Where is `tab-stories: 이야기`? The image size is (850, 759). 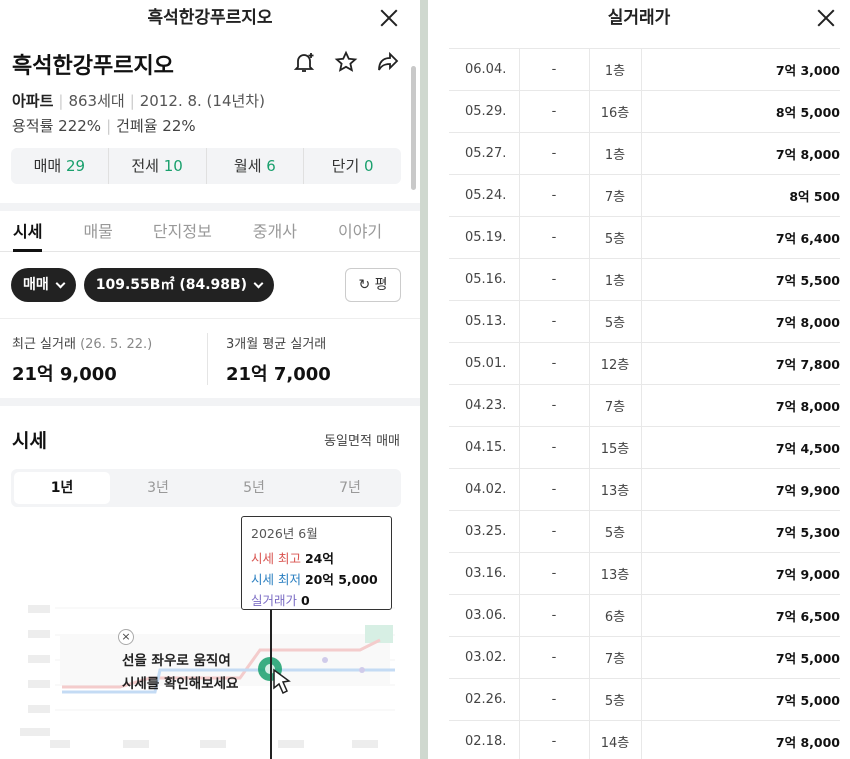
tab-stories: 이야기 is located at coordinates (360, 231).